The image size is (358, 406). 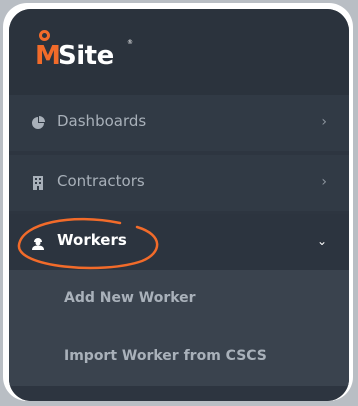 I want to click on sidebar-item-label: Dashboards, so click(x=102, y=121).